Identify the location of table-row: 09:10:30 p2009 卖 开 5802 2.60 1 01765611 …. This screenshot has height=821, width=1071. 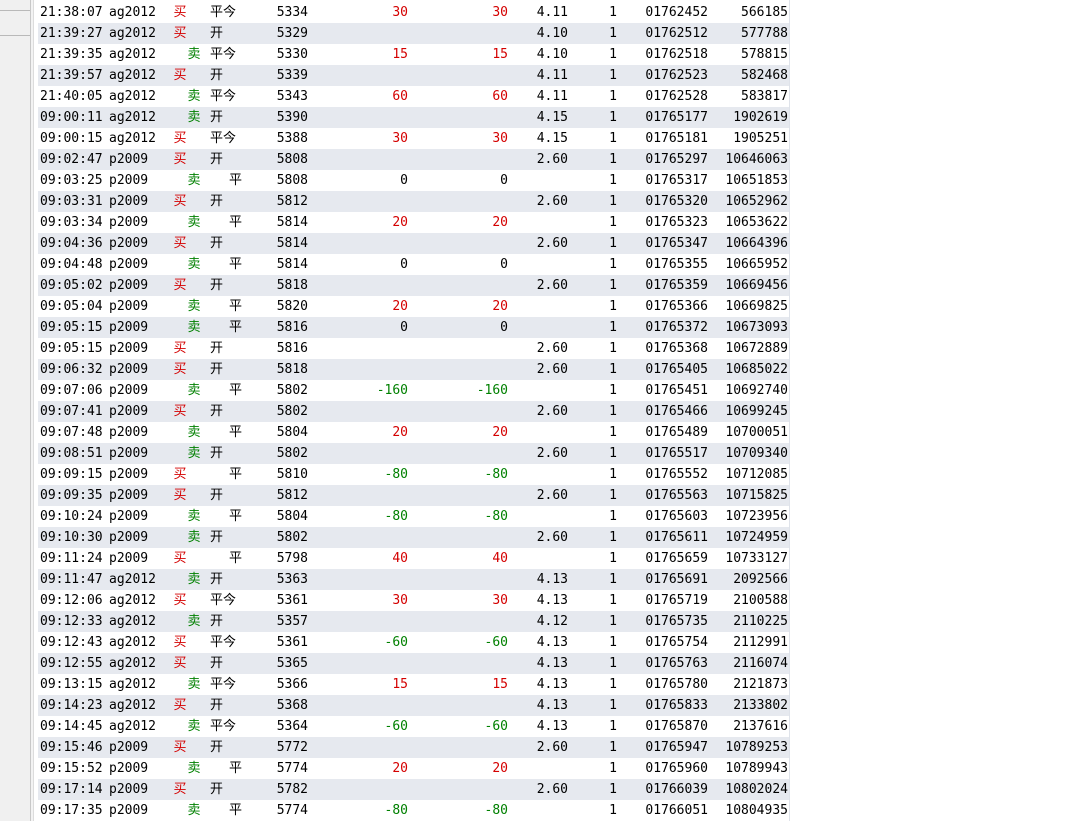
(414, 537).